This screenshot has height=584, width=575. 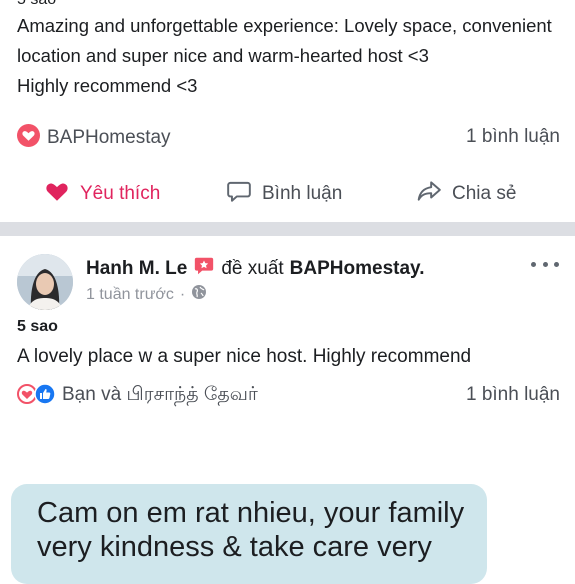 What do you see at coordinates (302, 193) in the screenshot?
I see `comment-label: Bình luận` at bounding box center [302, 193].